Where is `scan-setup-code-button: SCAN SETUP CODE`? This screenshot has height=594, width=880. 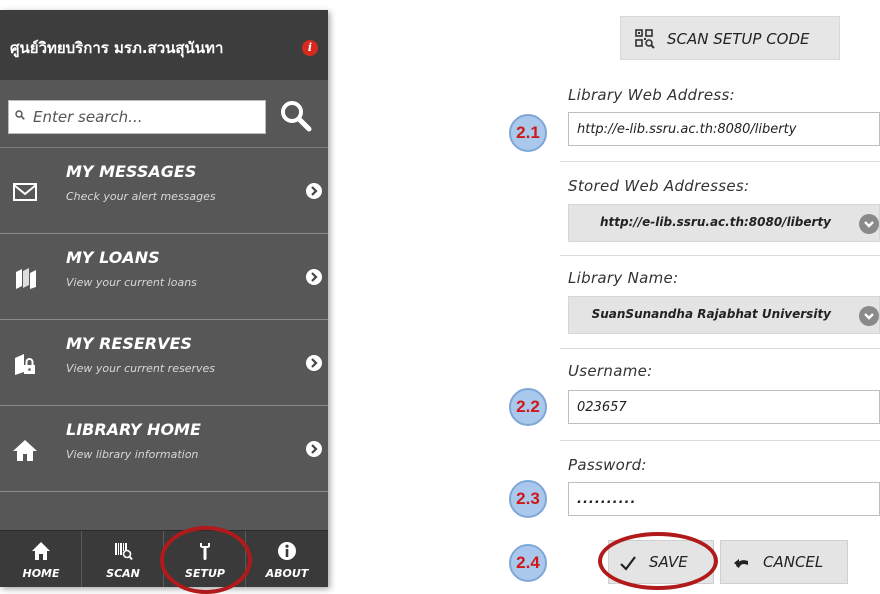
scan-setup-code-button: SCAN SETUP CODE is located at coordinates (730, 38).